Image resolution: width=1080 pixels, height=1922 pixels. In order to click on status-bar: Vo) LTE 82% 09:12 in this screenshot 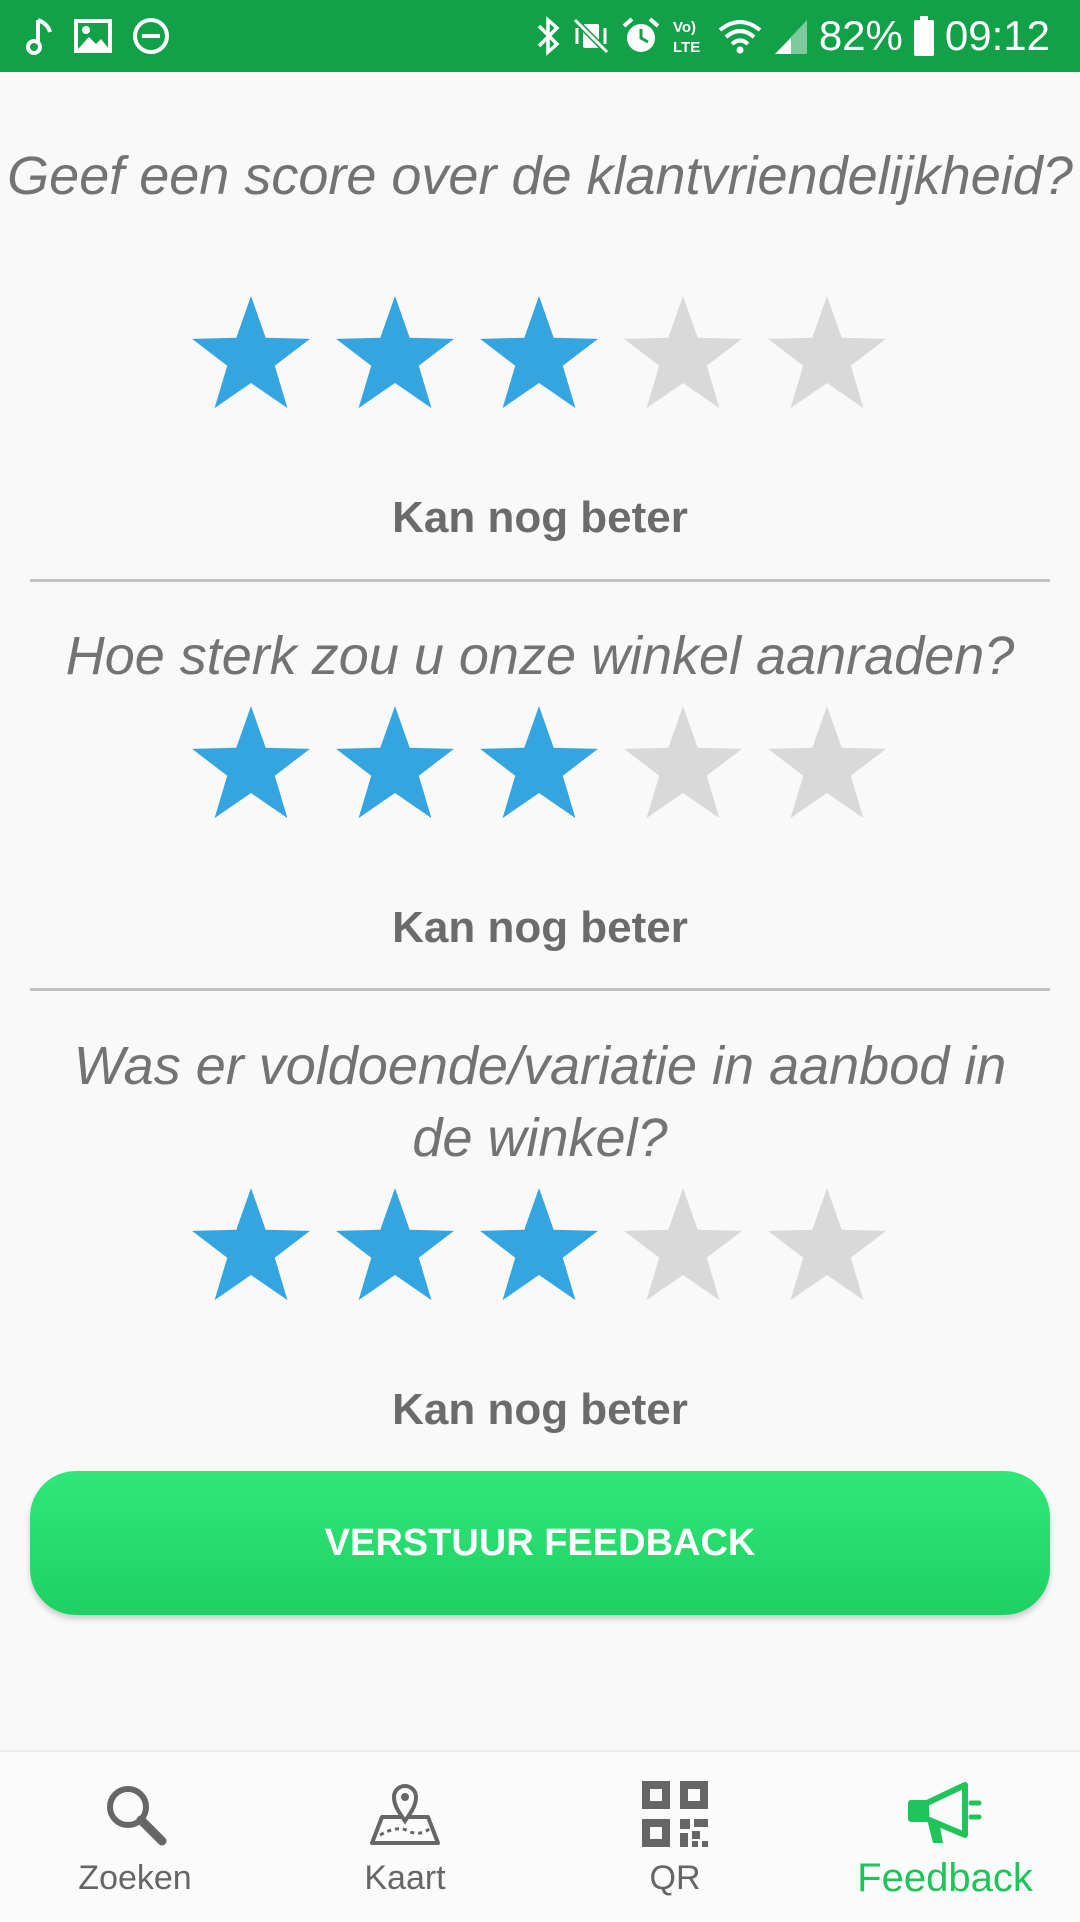, I will do `click(540, 36)`.